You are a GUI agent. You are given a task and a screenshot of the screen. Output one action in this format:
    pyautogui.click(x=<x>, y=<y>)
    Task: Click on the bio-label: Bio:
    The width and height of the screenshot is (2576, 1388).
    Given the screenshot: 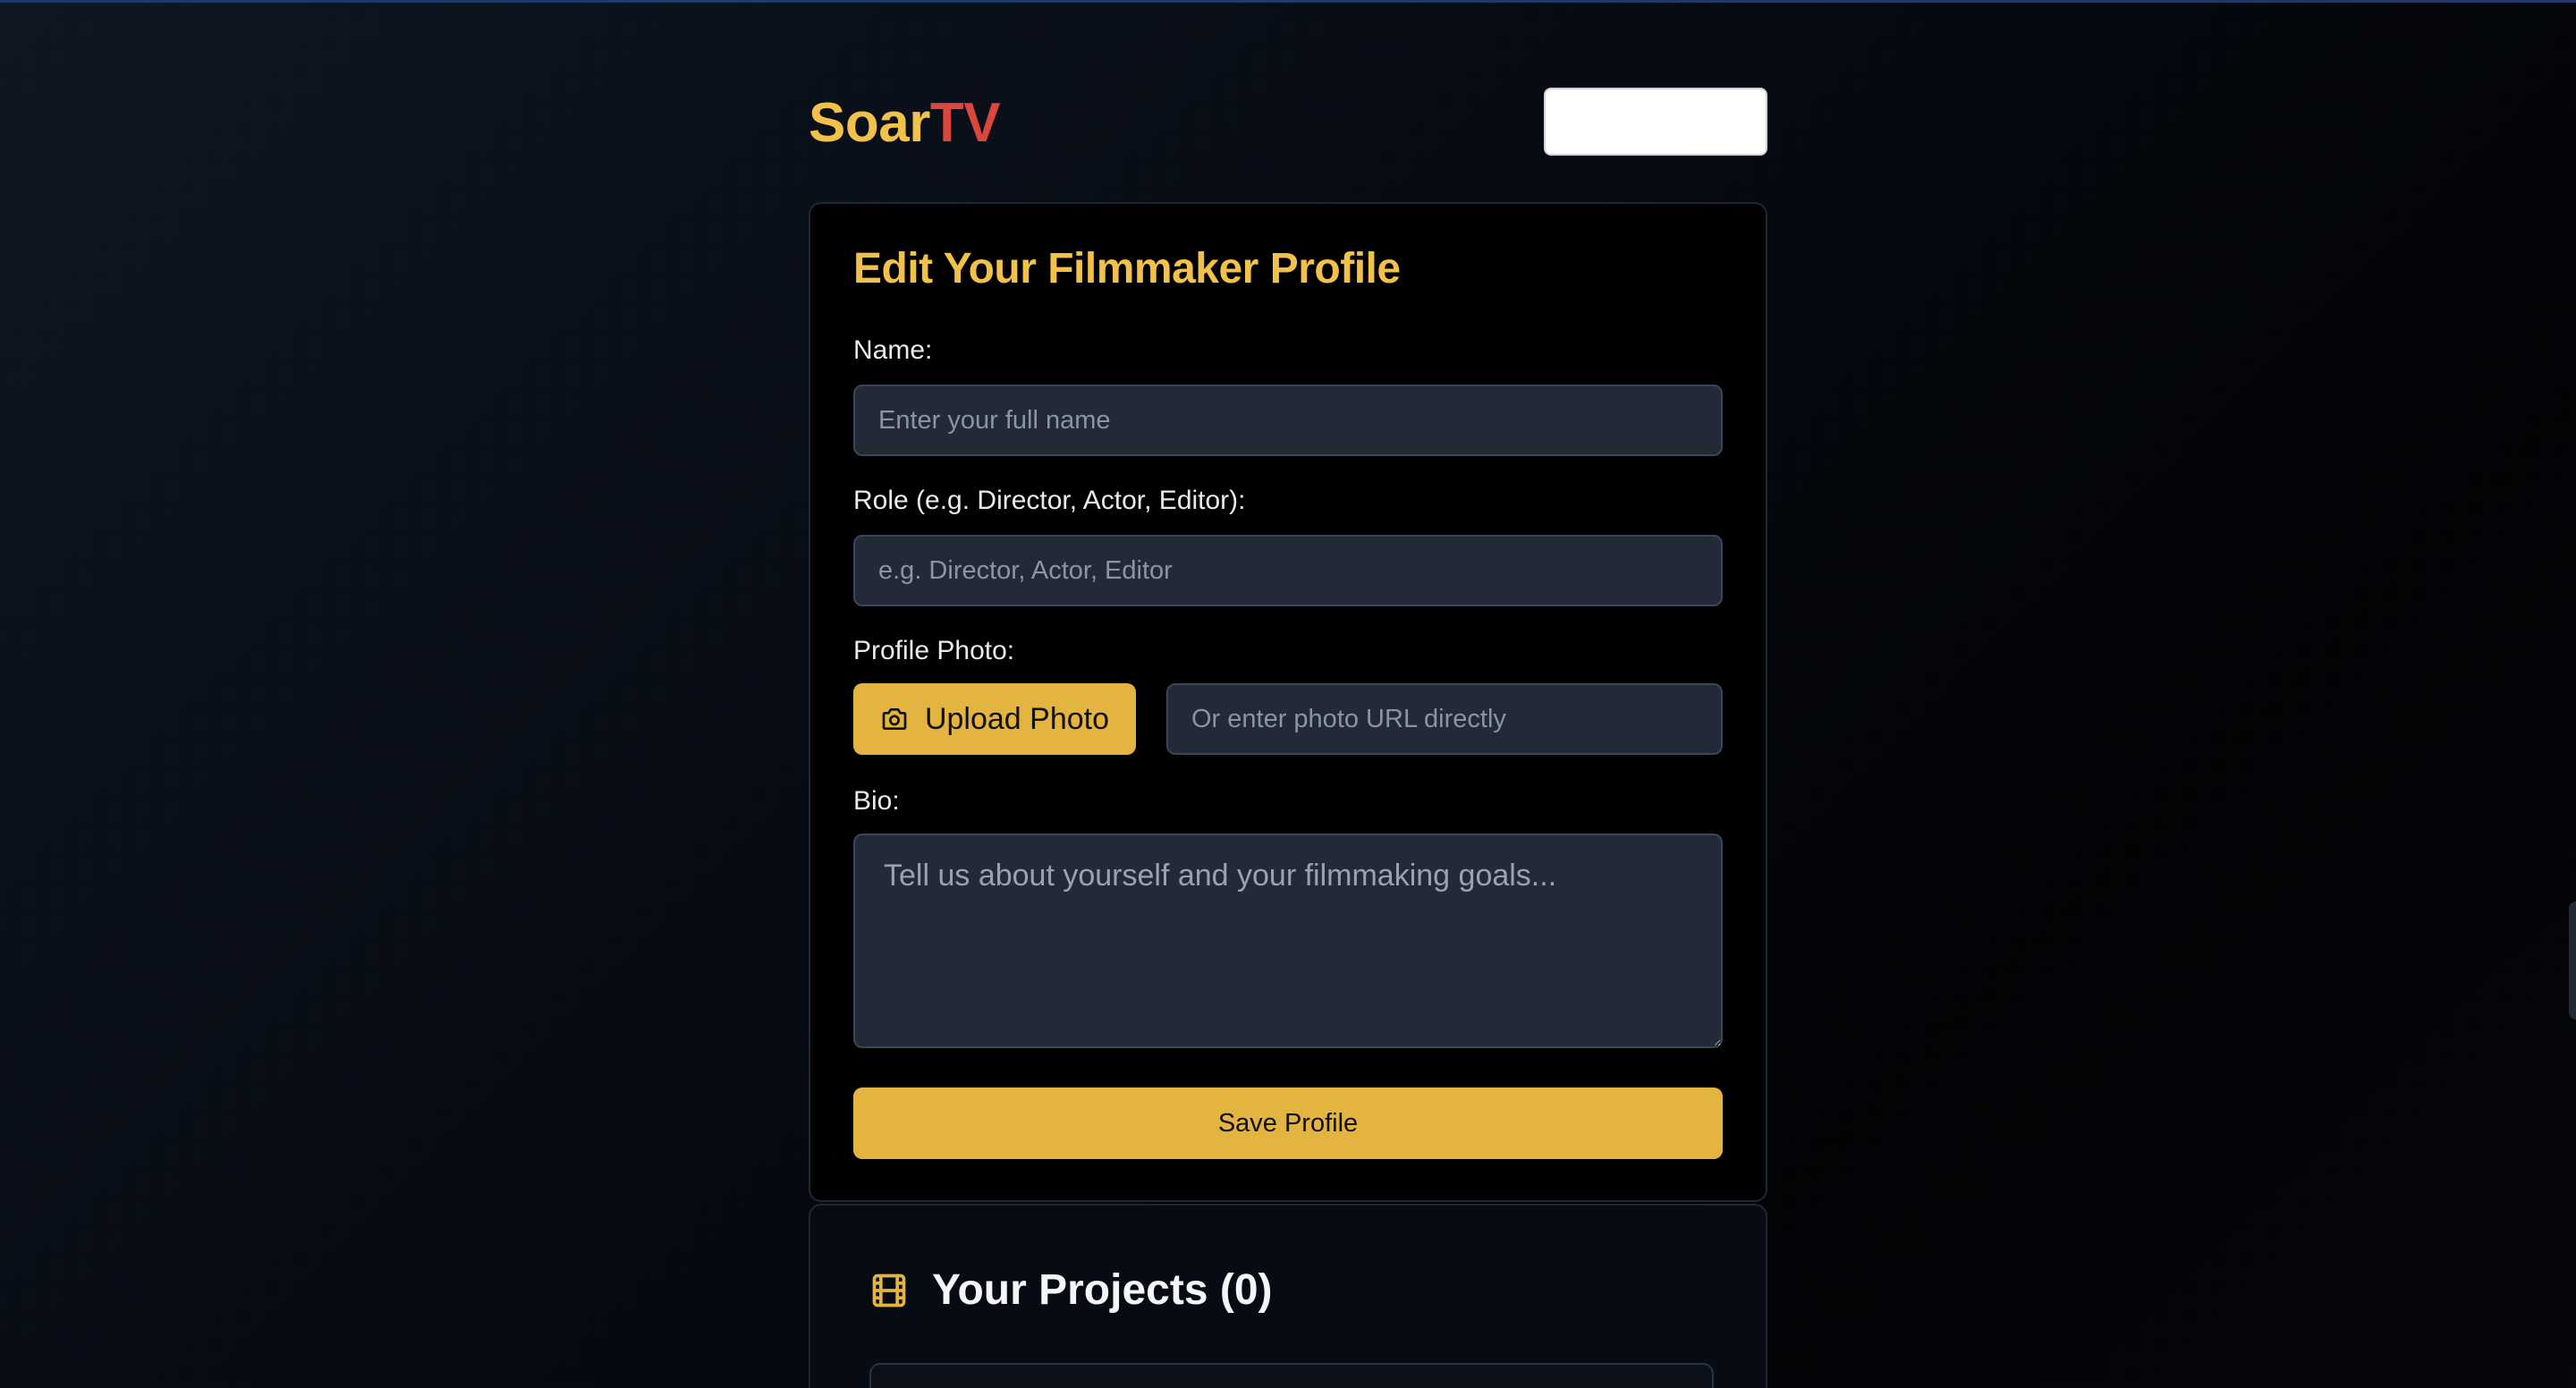 What is the action you would take?
    pyautogui.click(x=876, y=801)
    